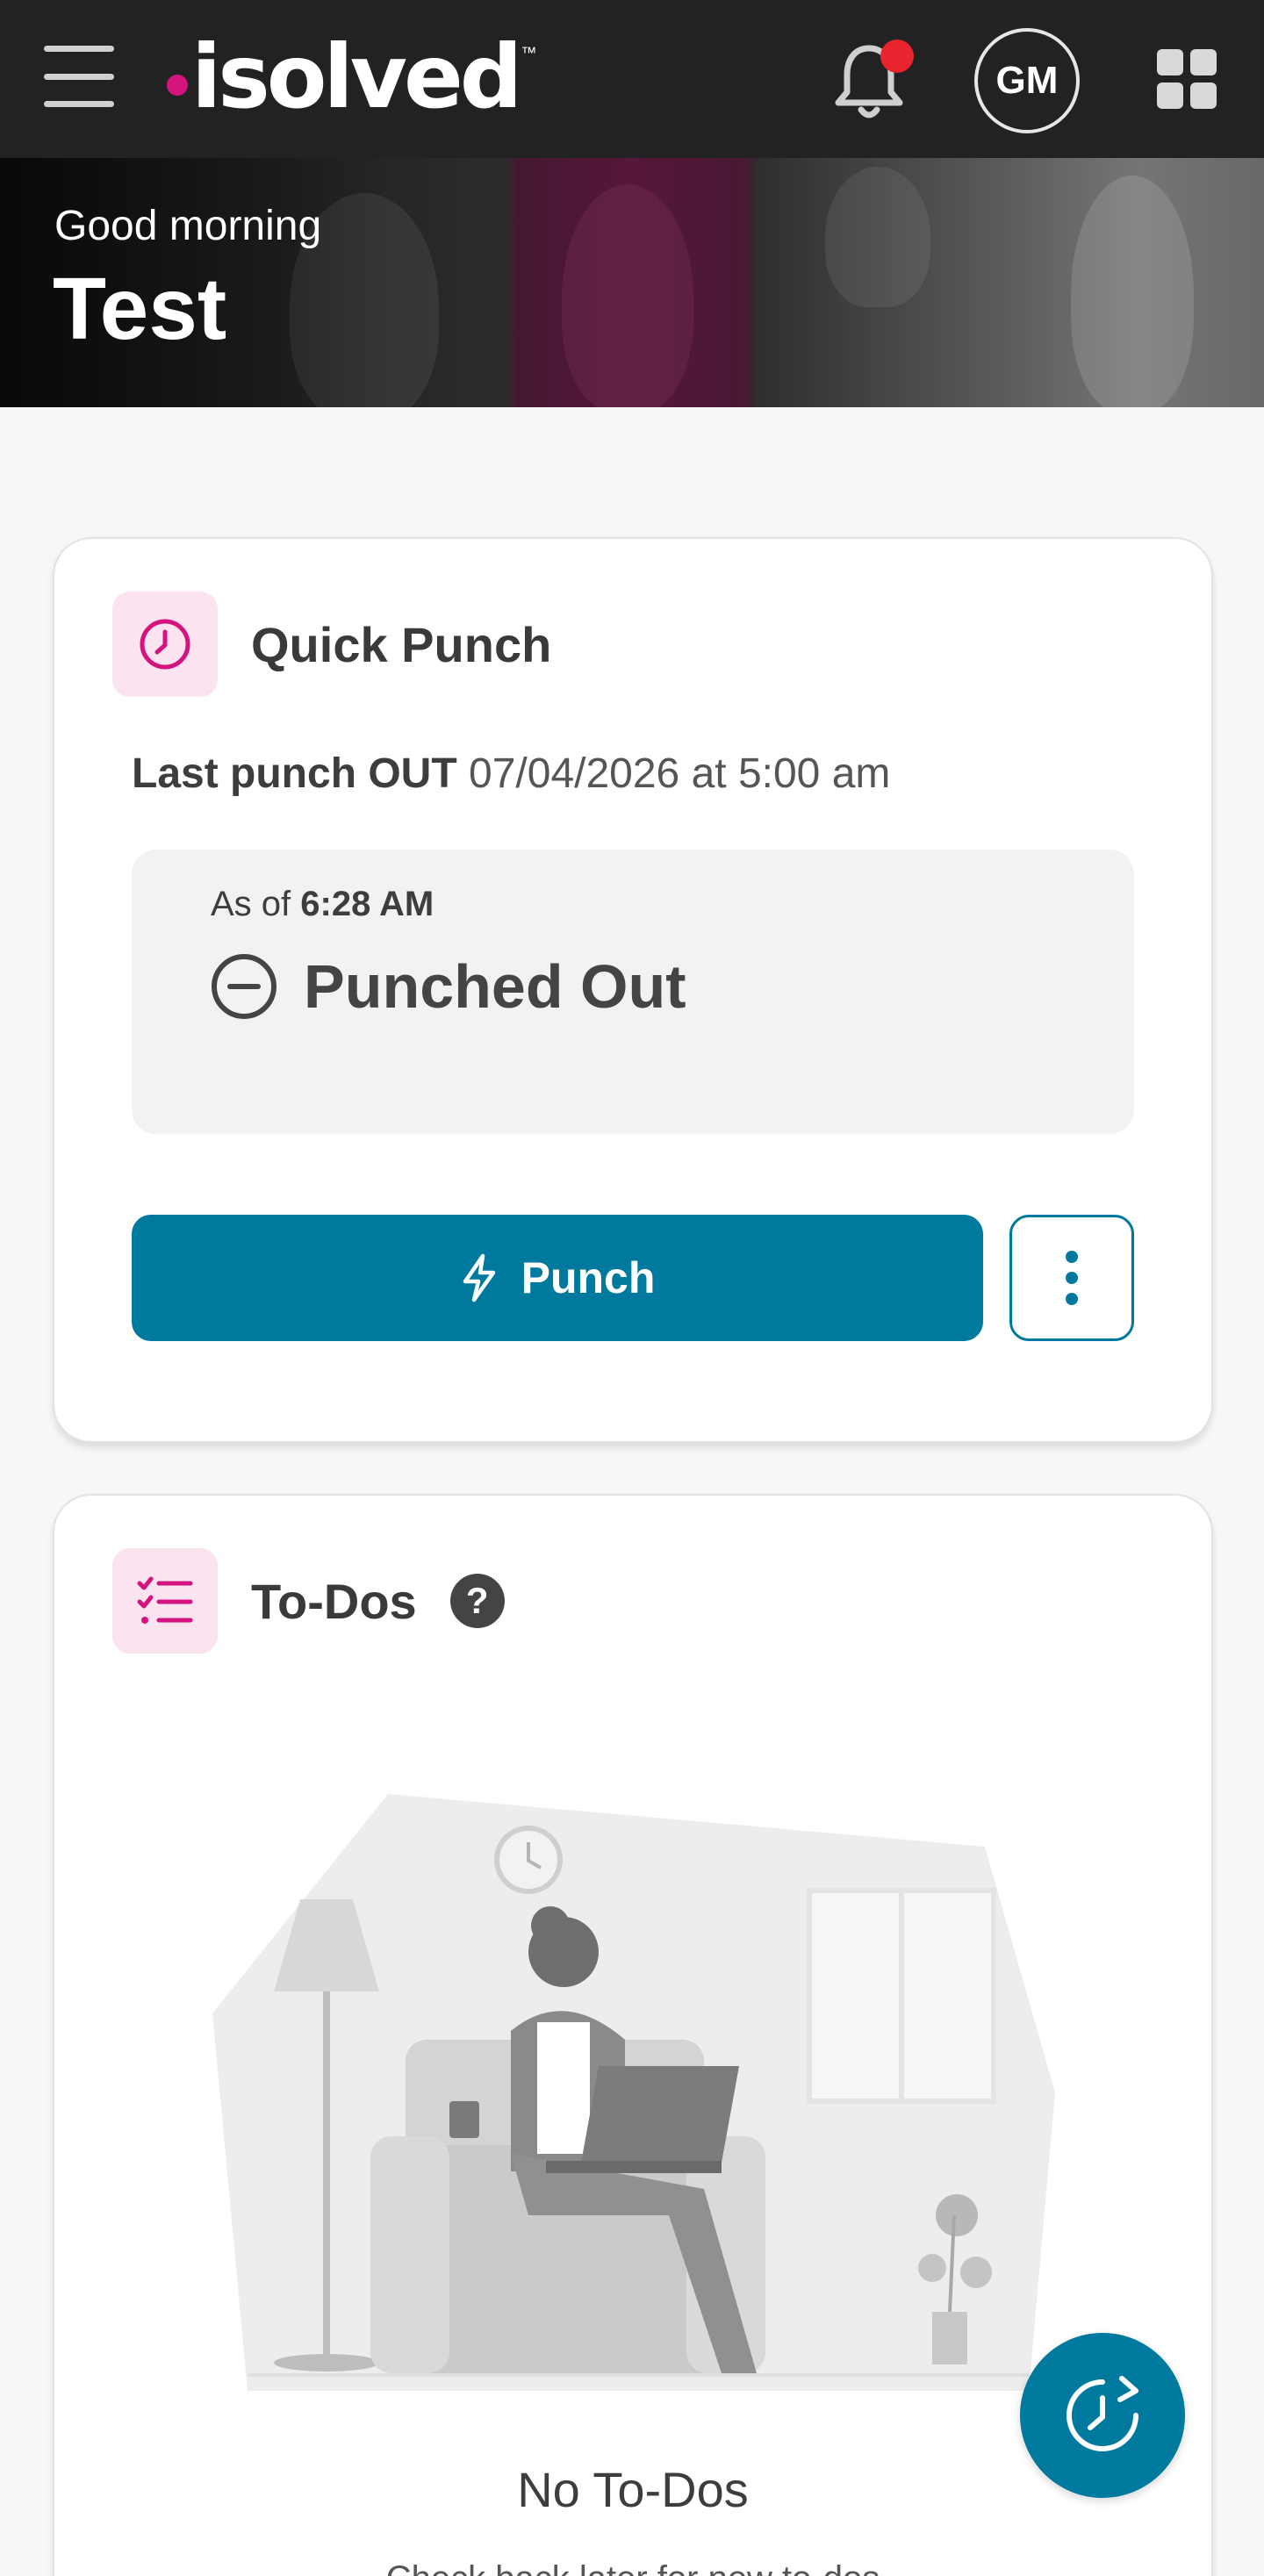 Image resolution: width=1264 pixels, height=2576 pixels. I want to click on logo-trademark: ™, so click(529, 53).